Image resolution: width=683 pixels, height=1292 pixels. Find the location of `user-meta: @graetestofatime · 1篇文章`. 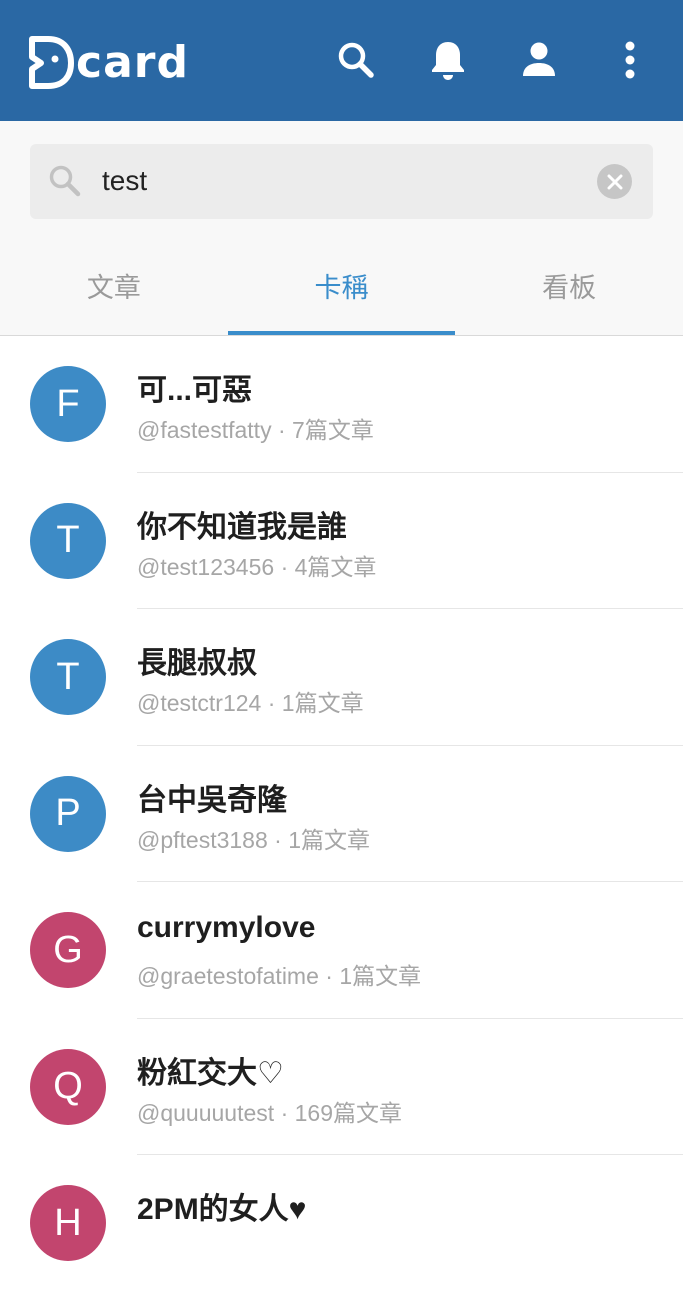

user-meta: @graetestofatime · 1篇文章 is located at coordinates (279, 974).